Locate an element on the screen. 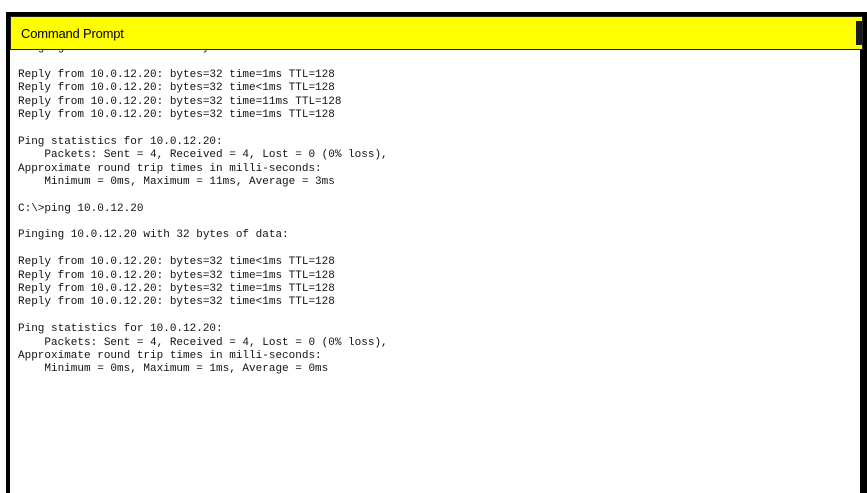 The image size is (867, 493). window-titlebar: Command Prompt is located at coordinates (436, 33).